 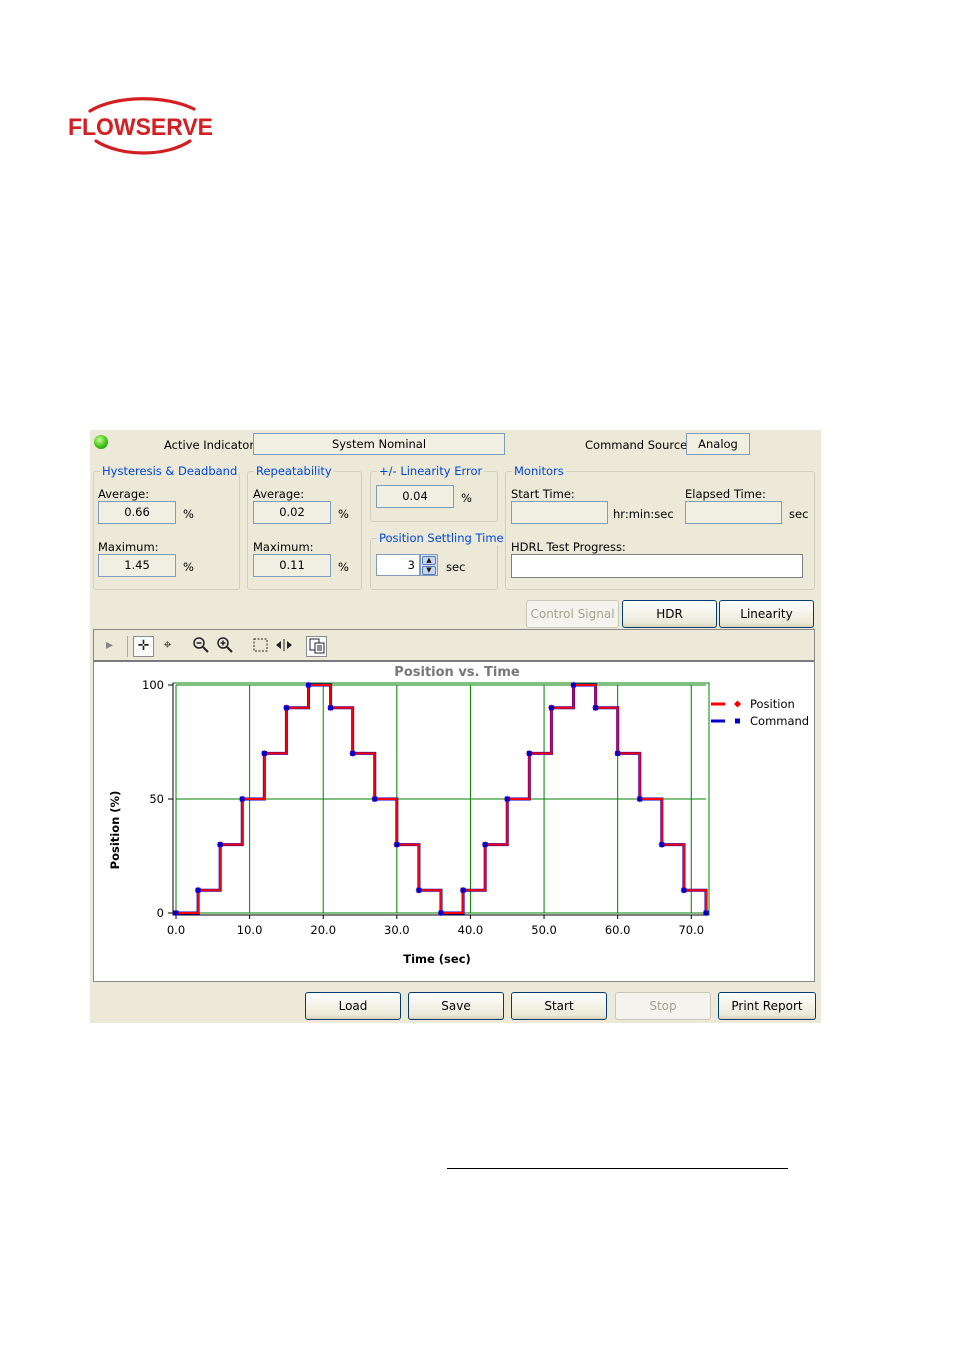 What do you see at coordinates (559, 512) in the screenshot?
I see `start-time-field` at bounding box center [559, 512].